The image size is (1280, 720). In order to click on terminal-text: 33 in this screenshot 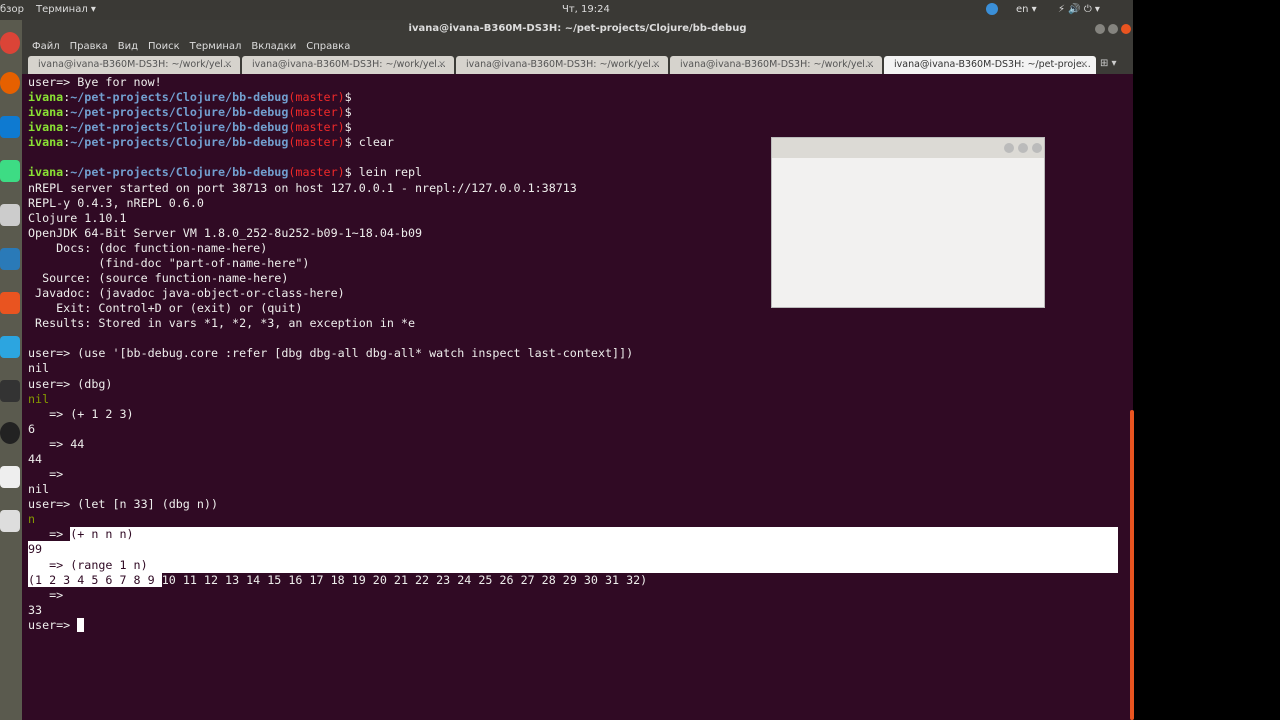, I will do `click(35, 609)`.